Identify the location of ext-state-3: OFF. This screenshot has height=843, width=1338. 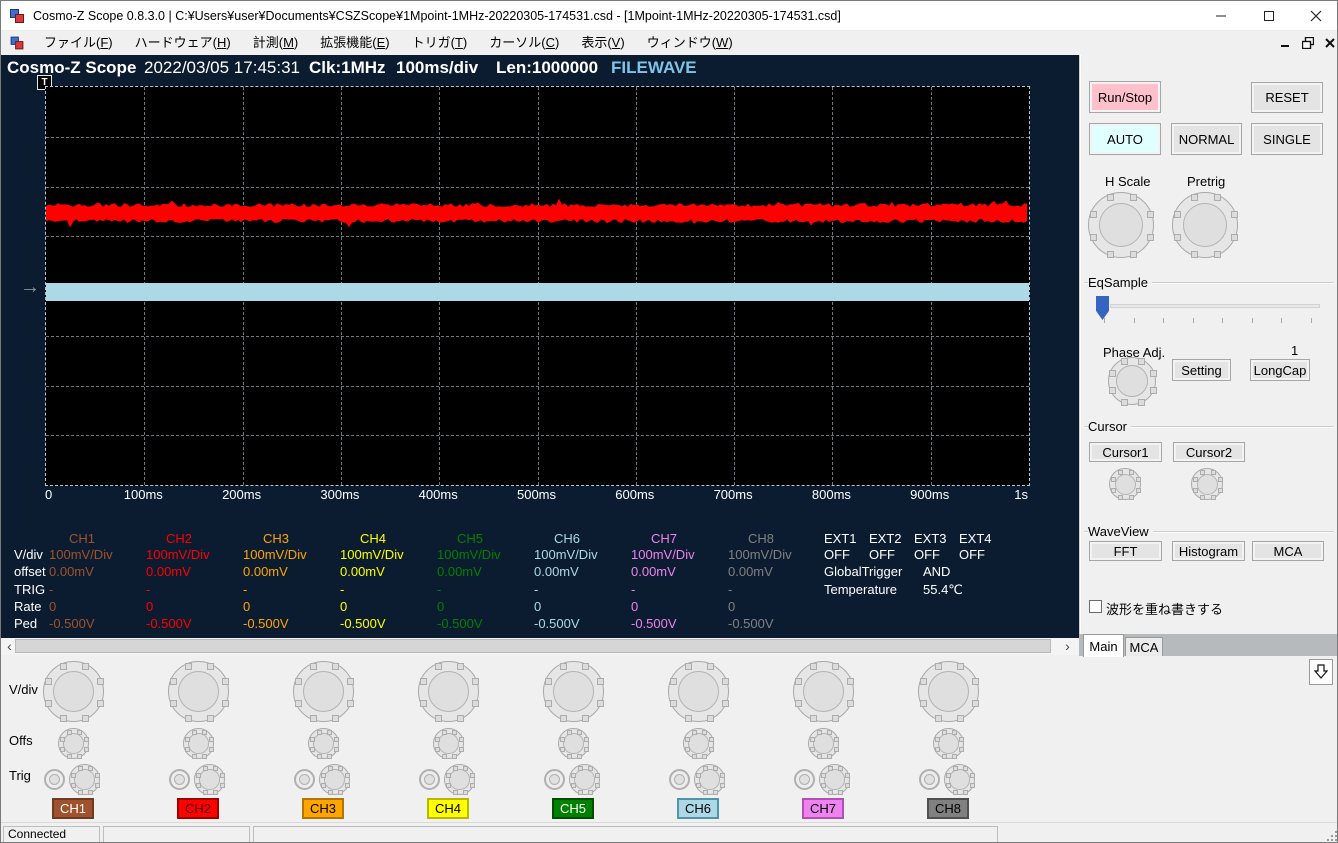
(927, 554).